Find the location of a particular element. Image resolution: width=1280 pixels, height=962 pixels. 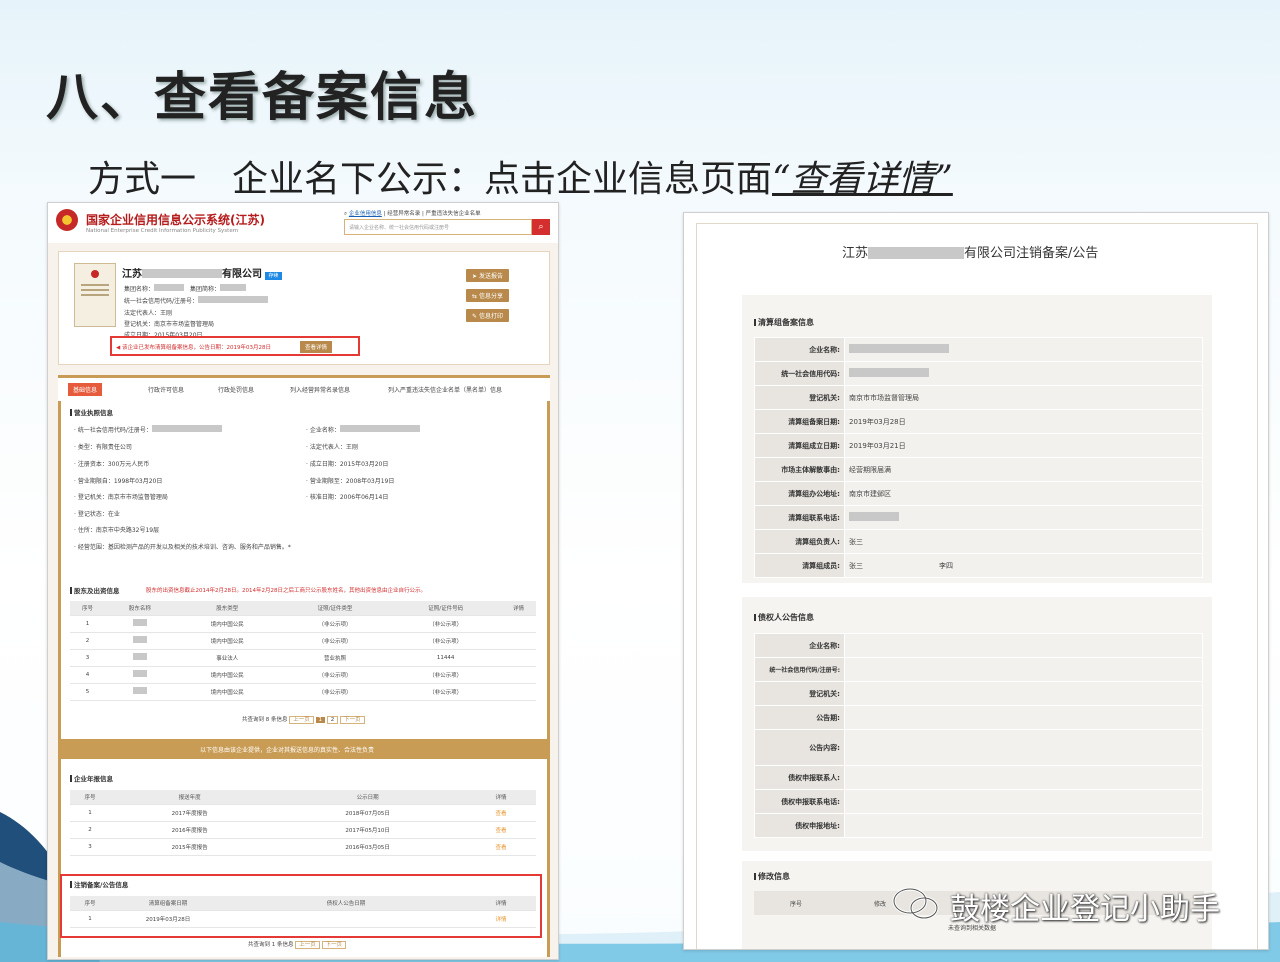

field-est-date: · 成立日期：2015年03月20日 is located at coordinates (347, 464).